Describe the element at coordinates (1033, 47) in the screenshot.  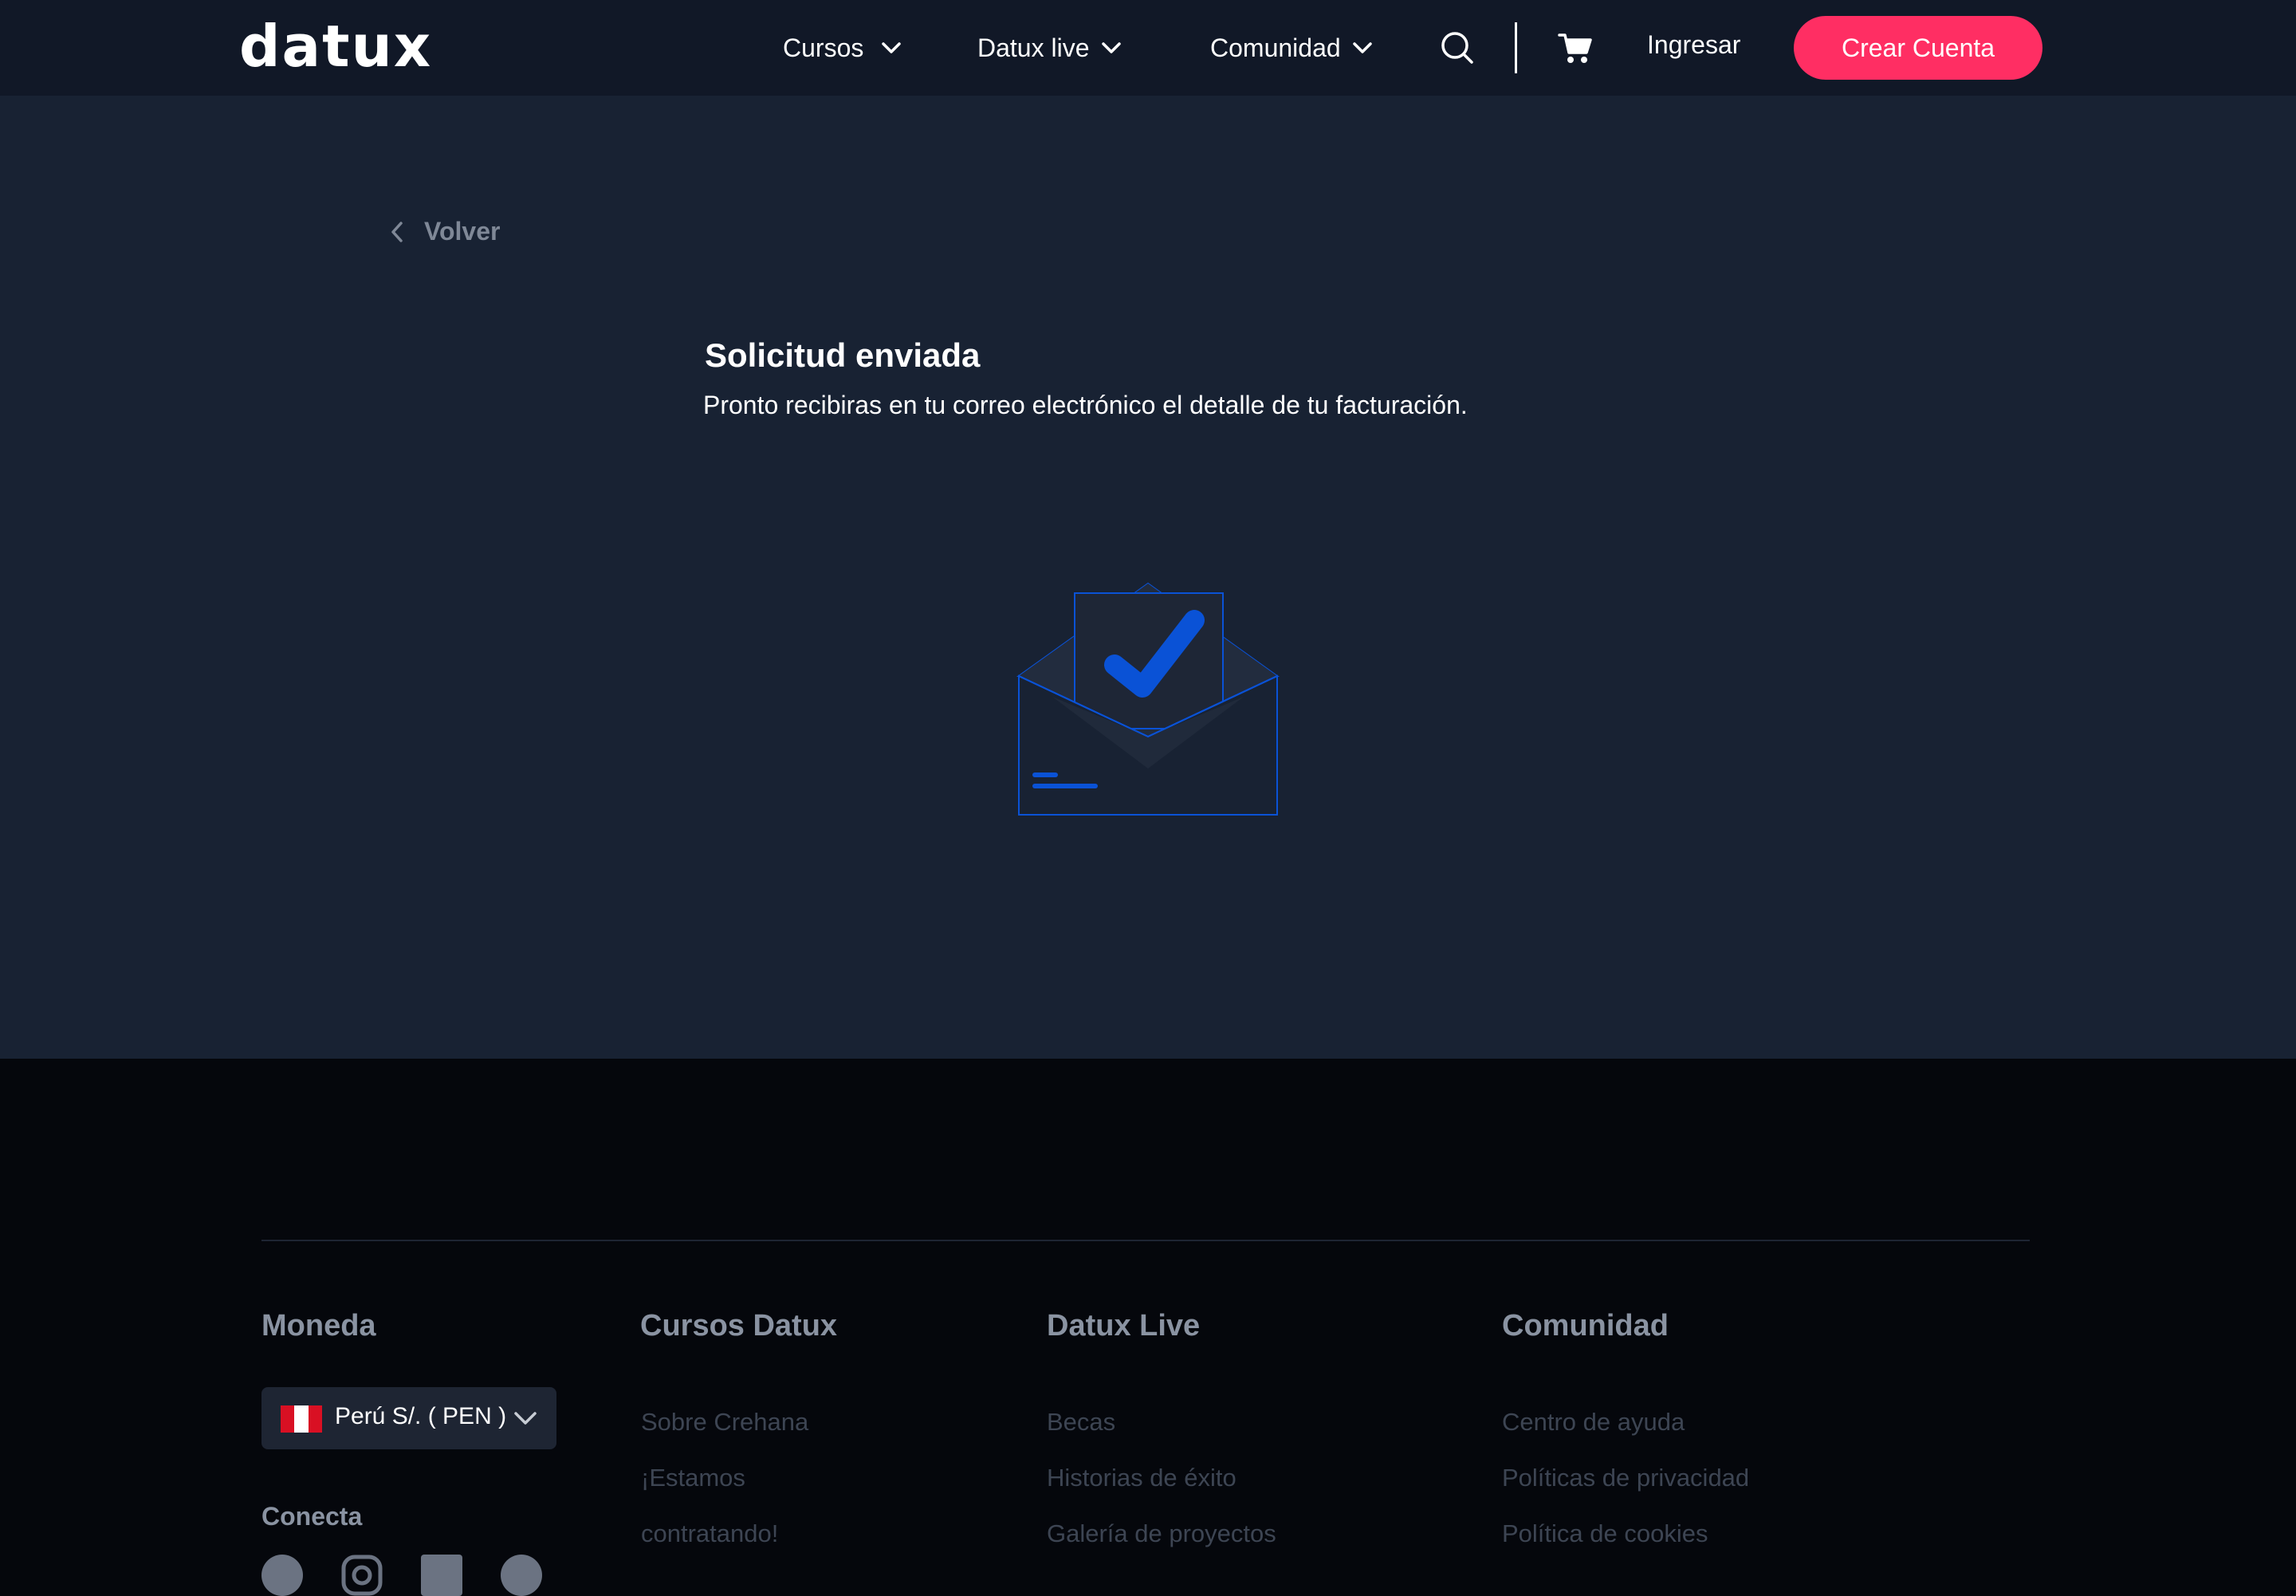
I see `nav-datux-live-label: Datux live` at that location.